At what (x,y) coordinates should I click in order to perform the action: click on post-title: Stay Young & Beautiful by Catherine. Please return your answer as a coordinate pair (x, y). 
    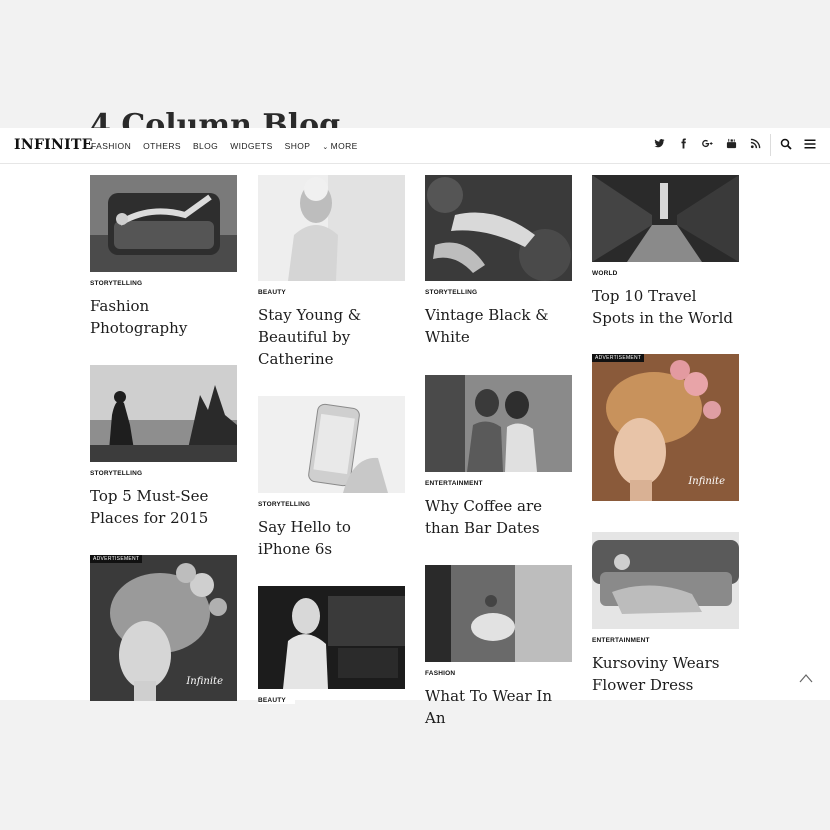
    Looking at the image, I should click on (332, 337).